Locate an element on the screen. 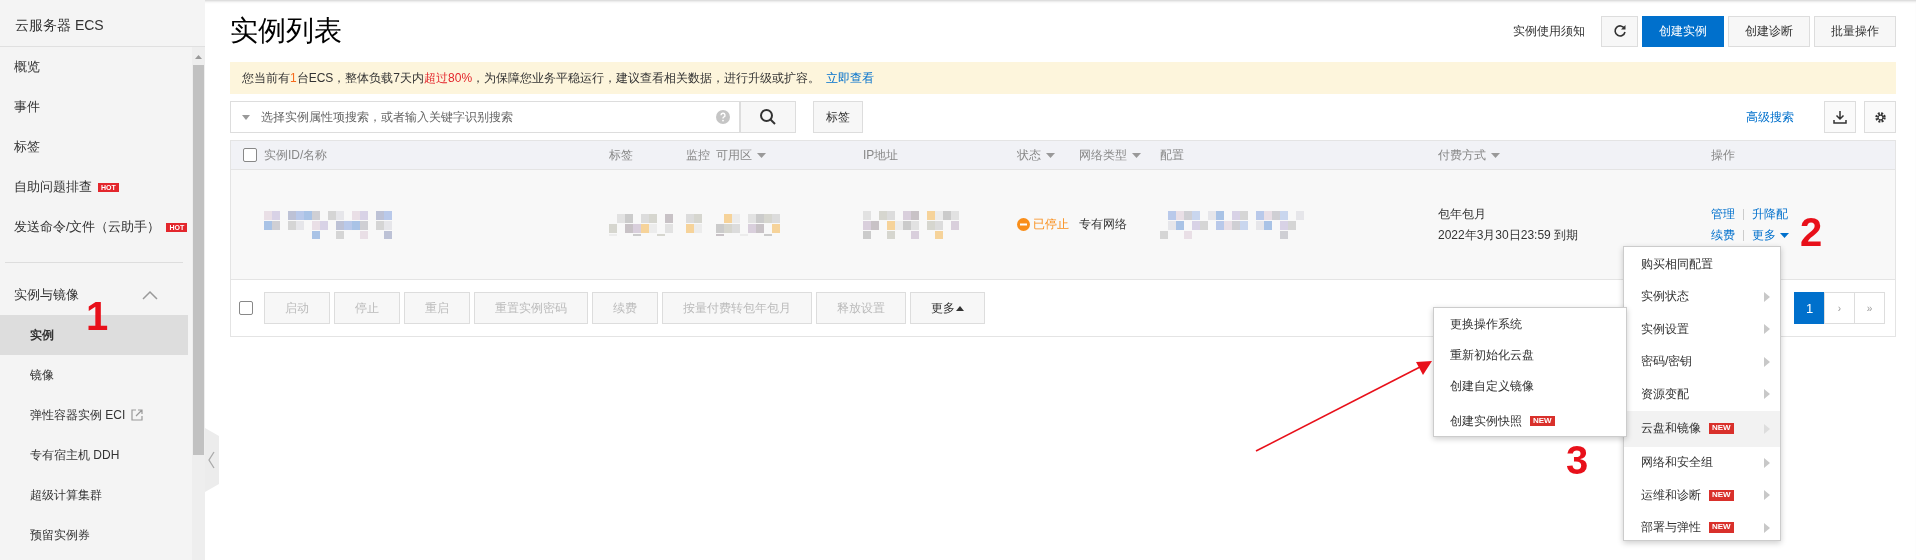 The image size is (1916, 560). annotation-number: 3 is located at coordinates (1577, 460).